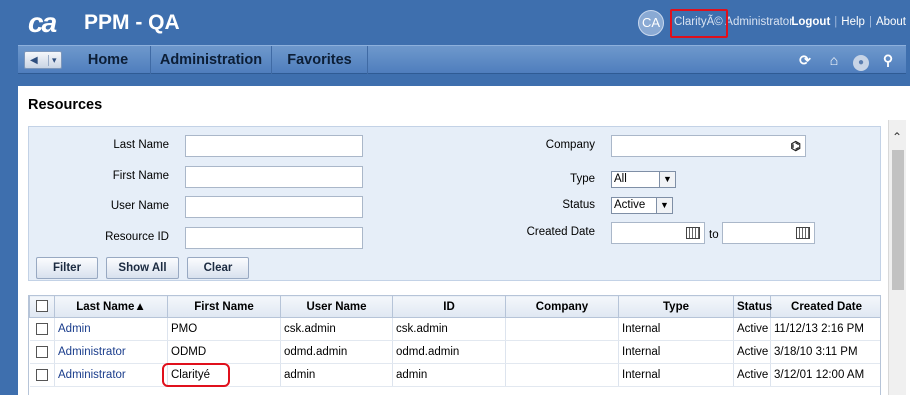 This screenshot has width=910, height=395. Describe the element at coordinates (805, 60) in the screenshot. I see `refresh-icon: ⟳` at that location.